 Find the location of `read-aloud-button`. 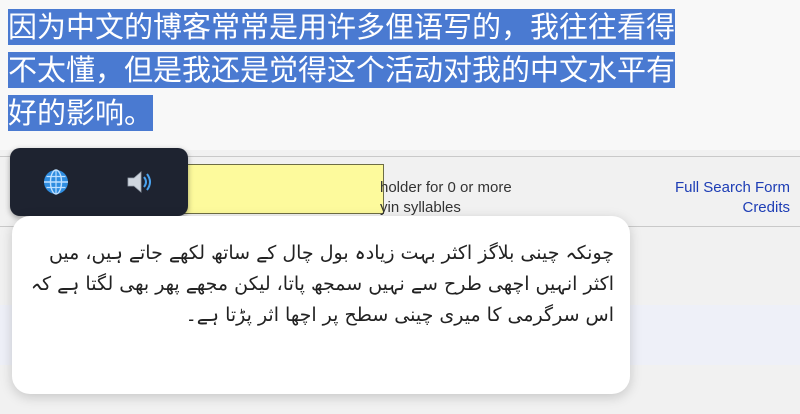

read-aloud-button is located at coordinates (140, 182).